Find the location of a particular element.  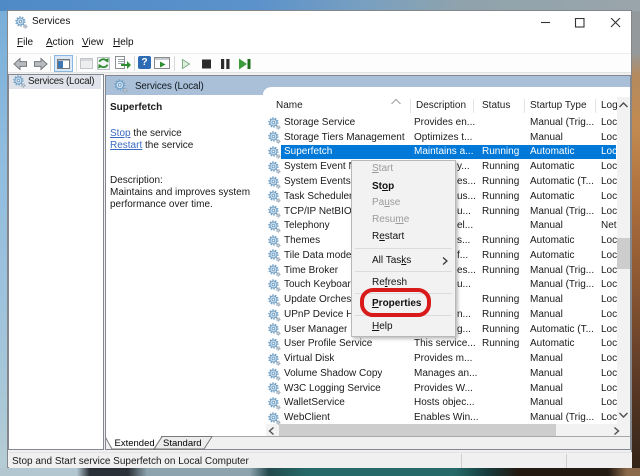

svg-text: Extended is located at coordinates (135, 443).